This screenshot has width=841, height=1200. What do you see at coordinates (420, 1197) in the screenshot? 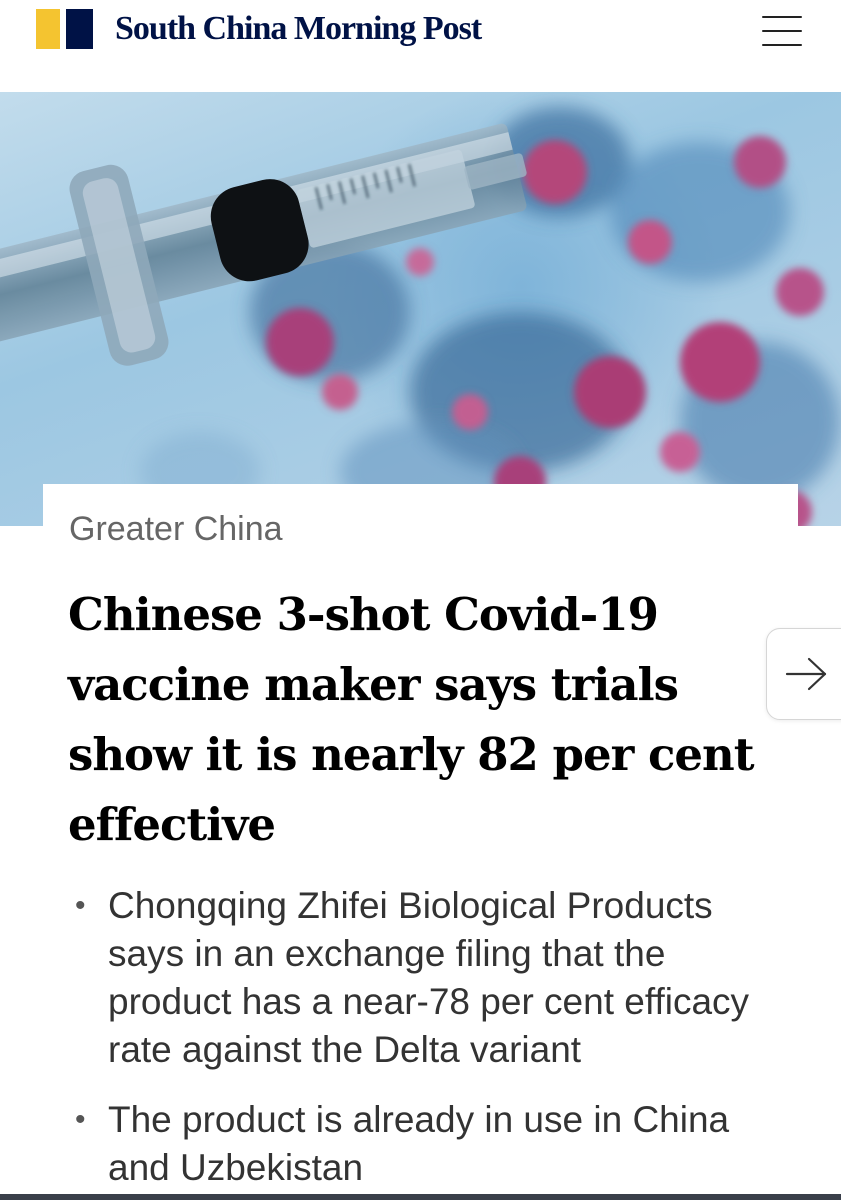
I see `bottom-edge-bar` at bounding box center [420, 1197].